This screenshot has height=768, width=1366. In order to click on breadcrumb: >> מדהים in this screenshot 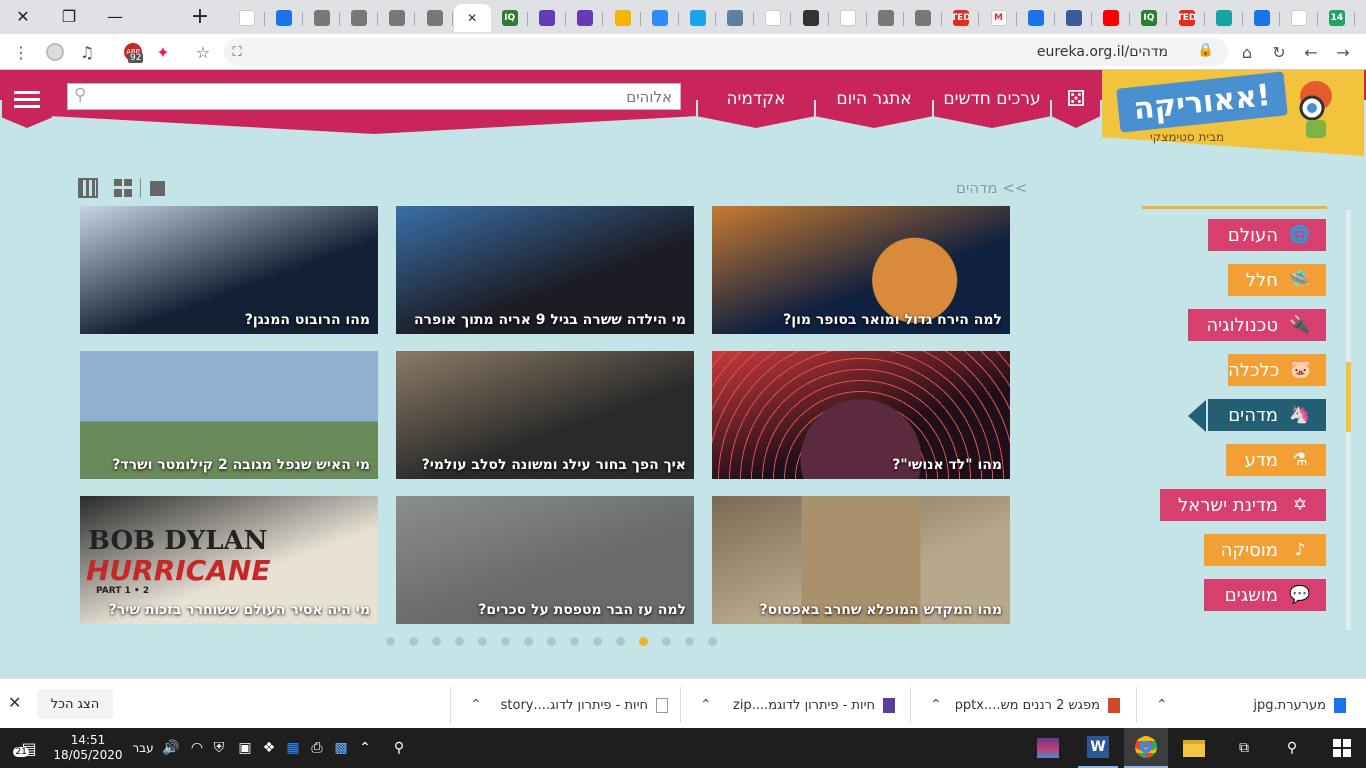, I will do `click(991, 188)`.